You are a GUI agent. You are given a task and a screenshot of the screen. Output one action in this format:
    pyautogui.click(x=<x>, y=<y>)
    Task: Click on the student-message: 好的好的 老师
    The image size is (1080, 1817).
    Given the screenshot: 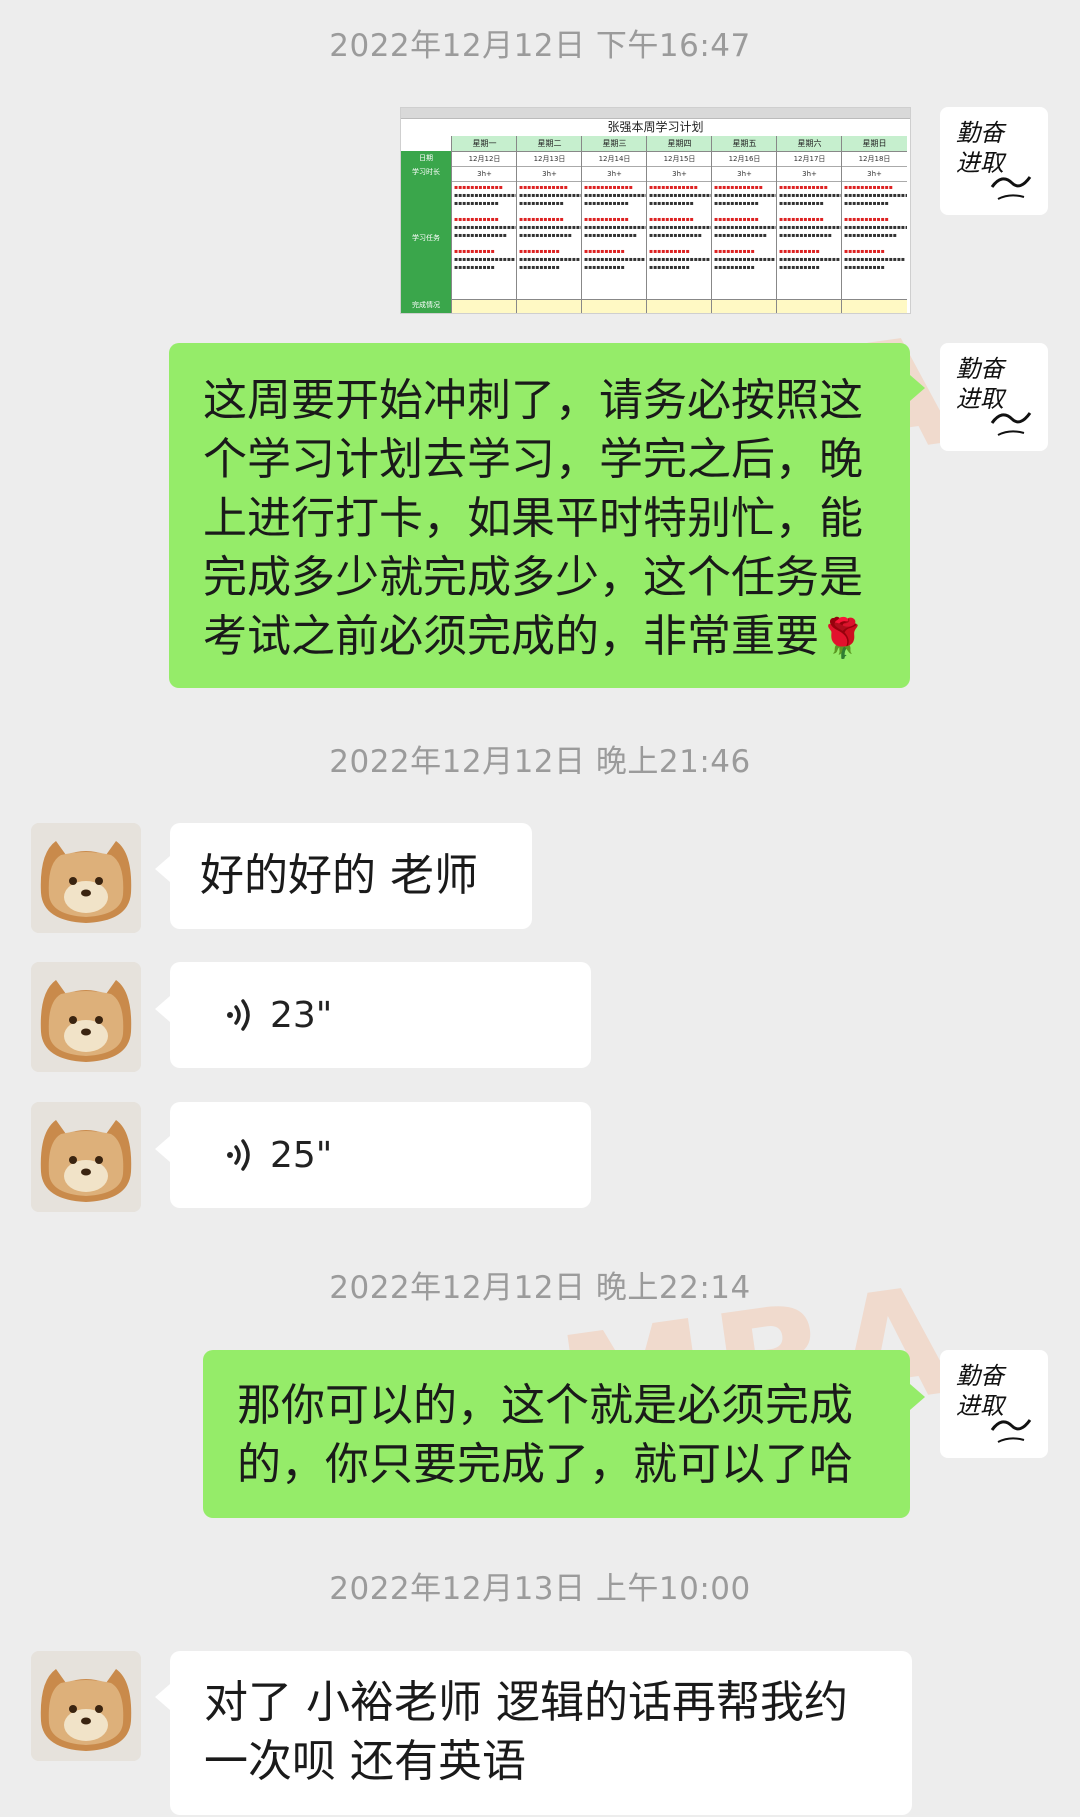 What is the action you would take?
    pyautogui.click(x=351, y=876)
    